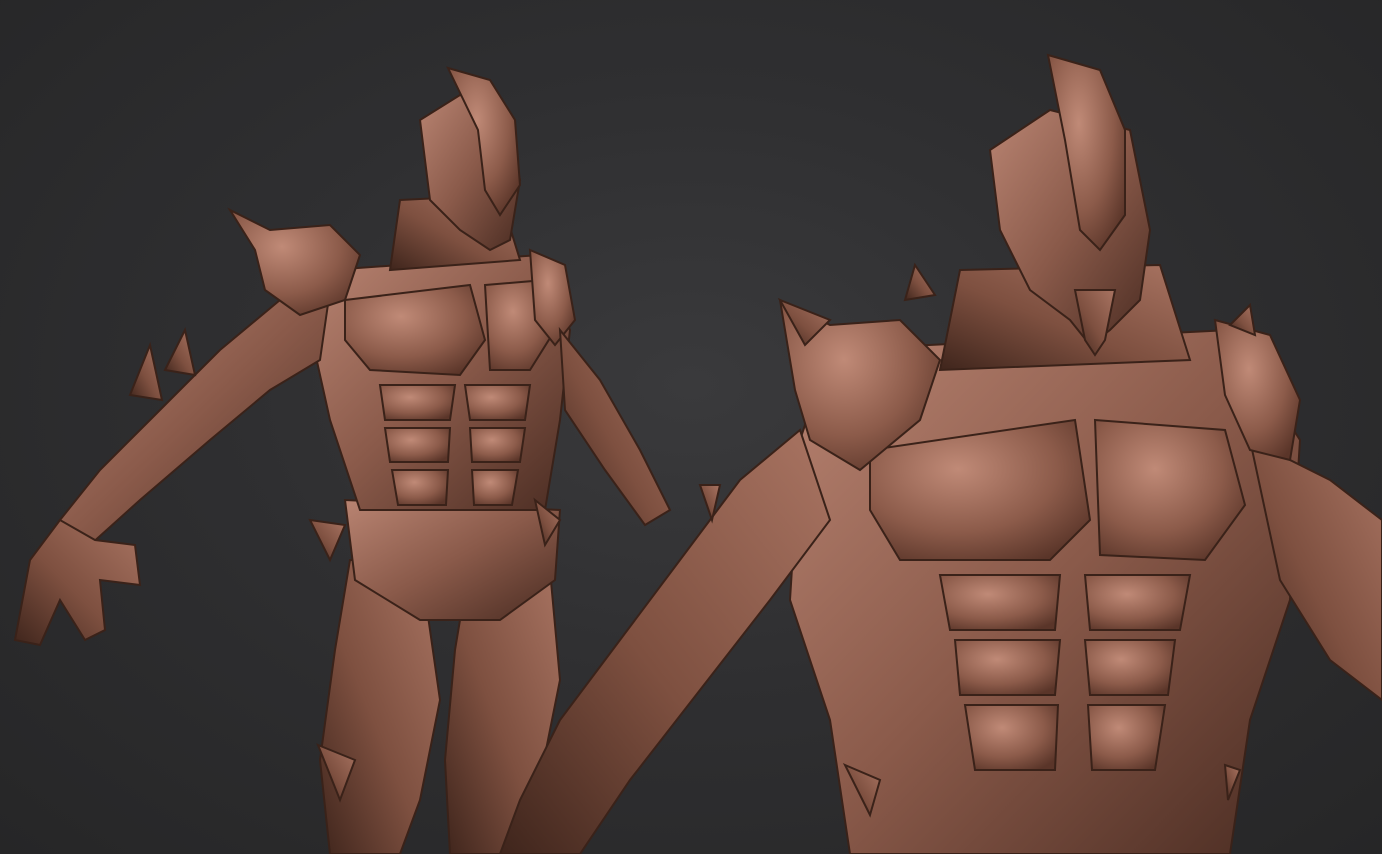  Describe the element at coordinates (195, 417) in the screenshot. I see `left-arm` at that location.